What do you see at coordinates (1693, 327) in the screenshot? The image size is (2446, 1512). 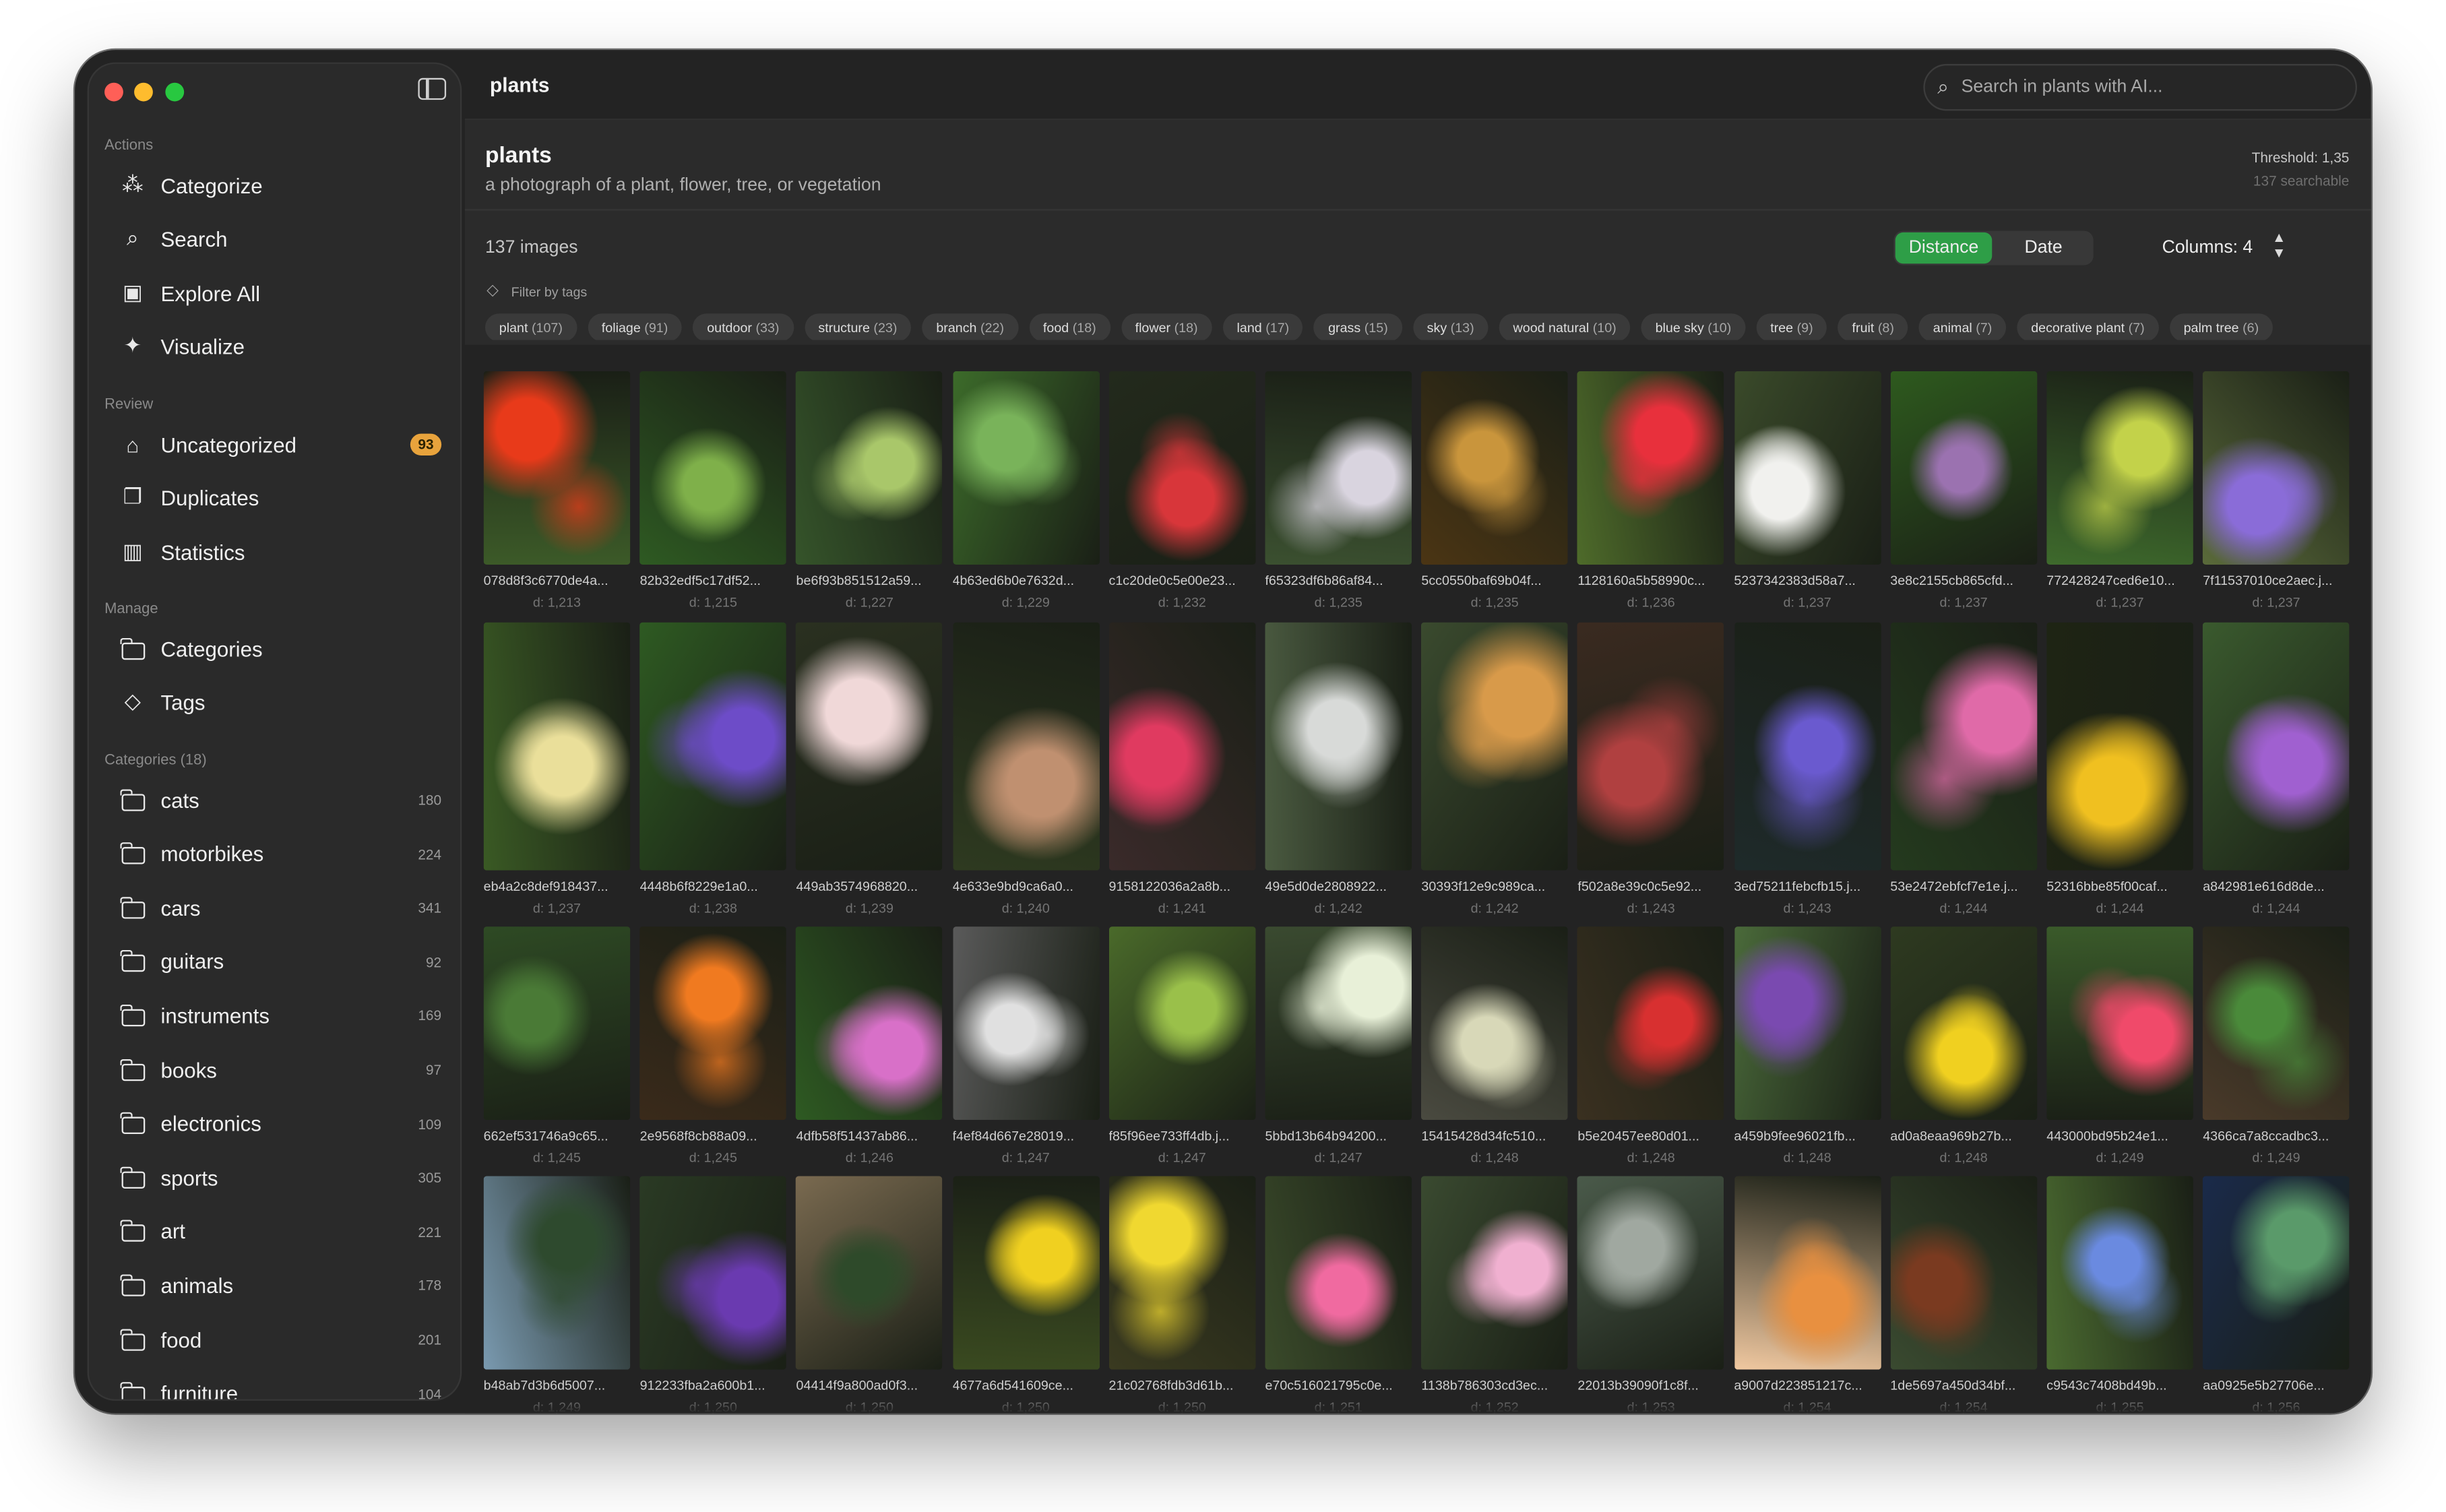 I see `tag-chip: blue sky (10)` at bounding box center [1693, 327].